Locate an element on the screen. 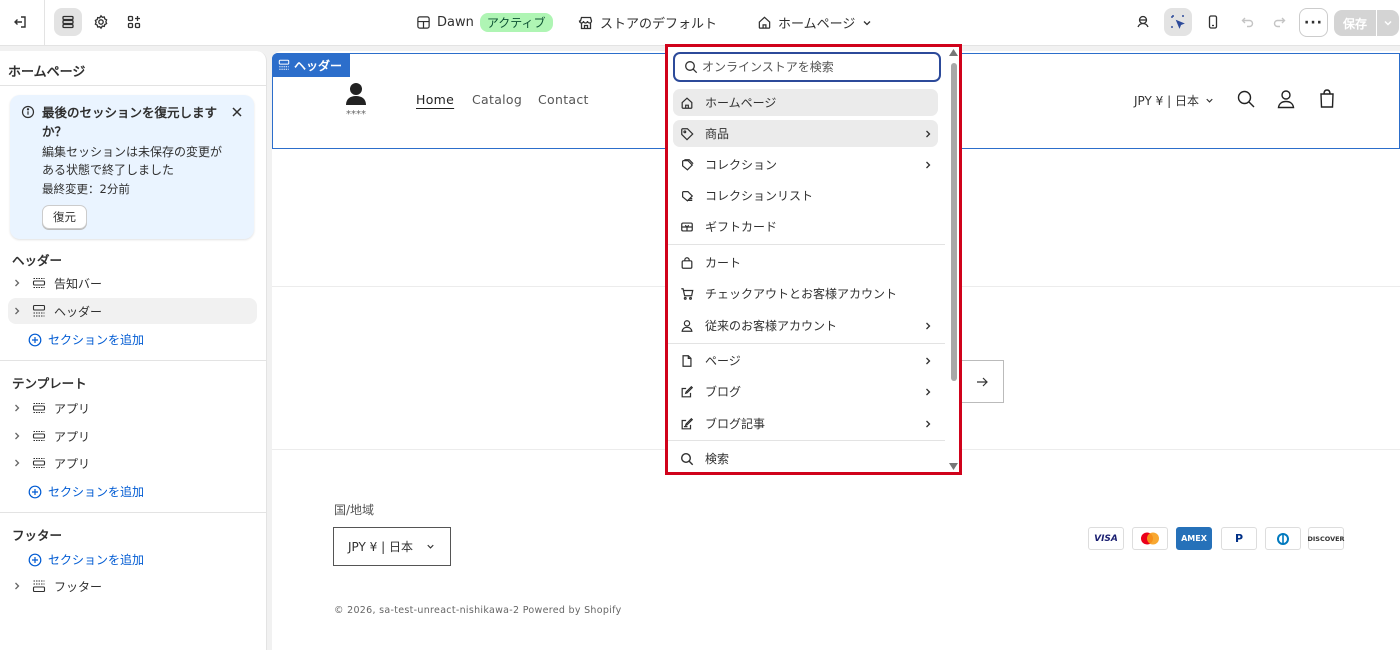 The height and width of the screenshot is (650, 1400). logo-person-icon is located at coordinates (356, 94).